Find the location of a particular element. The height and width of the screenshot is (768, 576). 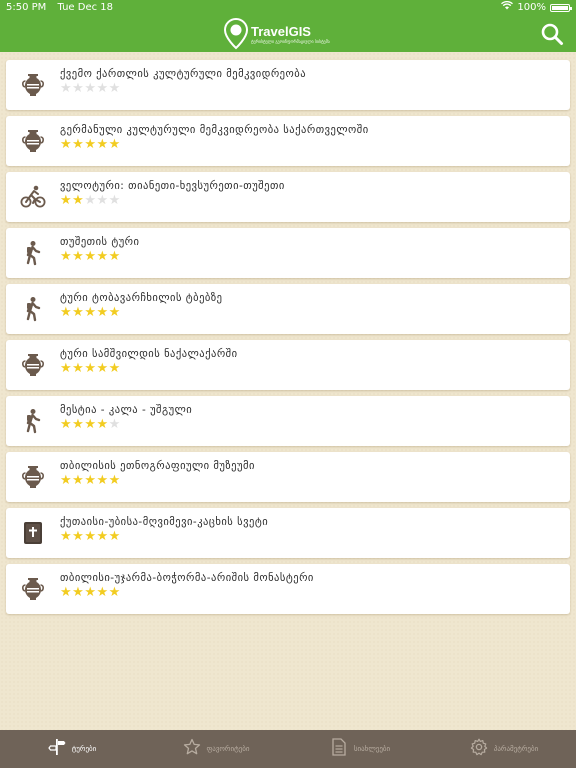

tab-document: სიახლეები is located at coordinates (360, 749).